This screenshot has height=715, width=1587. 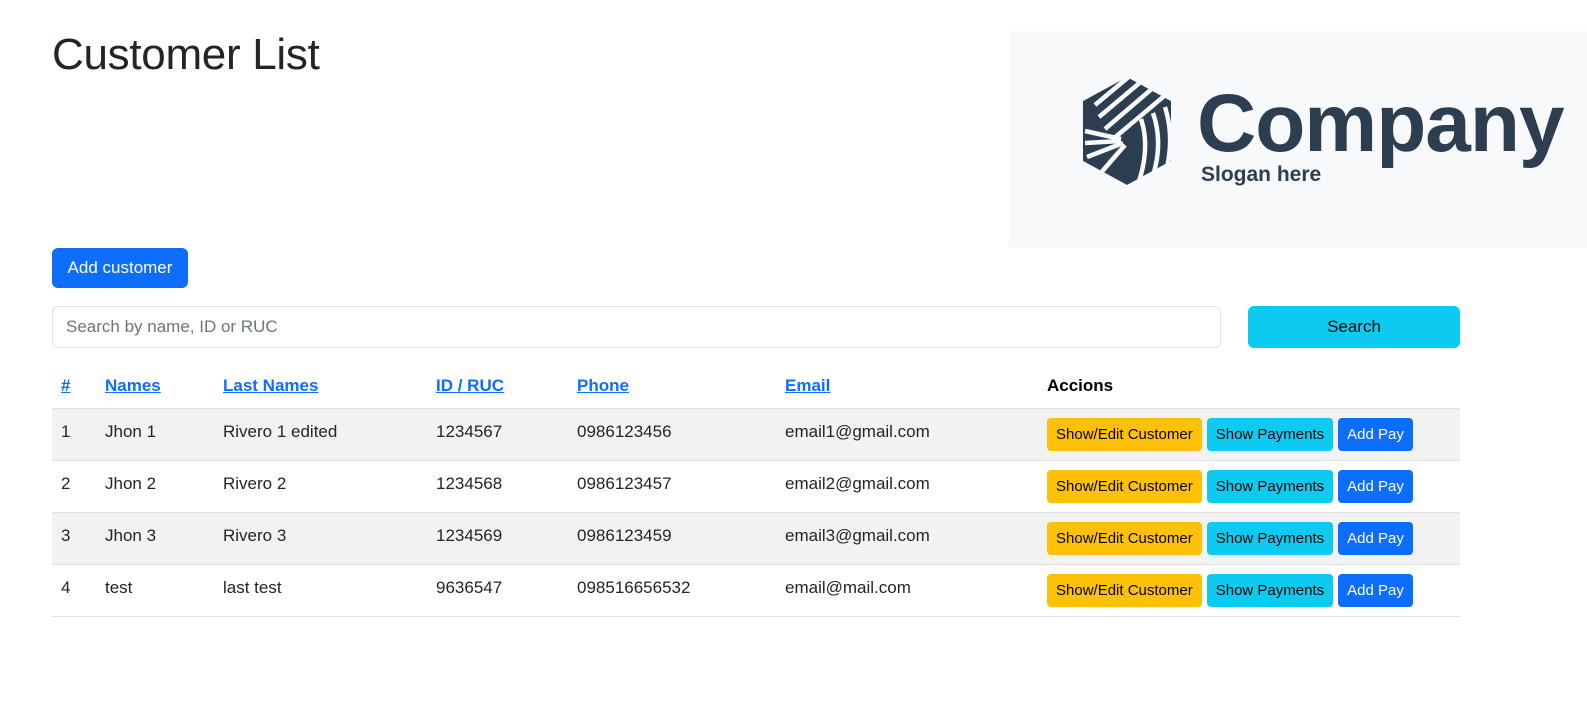 I want to click on cell-email: email2@gmail.com, so click(x=907, y=486).